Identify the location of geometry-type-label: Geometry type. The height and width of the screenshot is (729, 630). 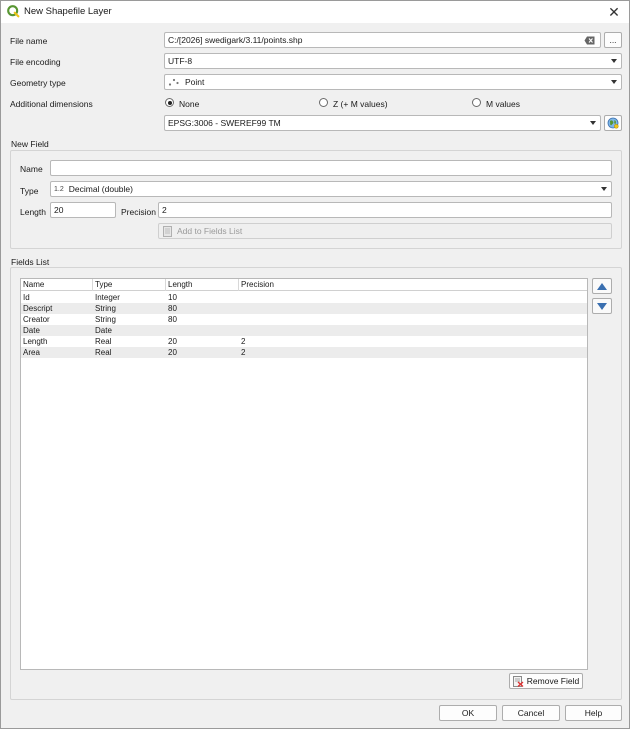
(38, 83).